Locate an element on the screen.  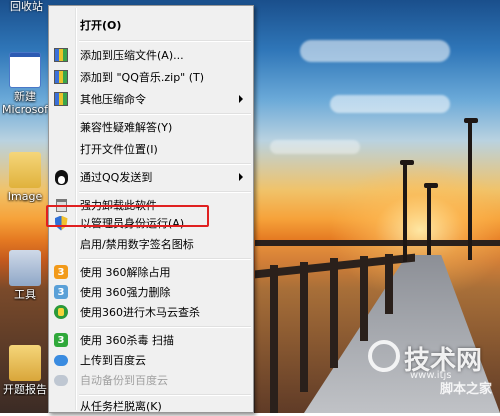
desktop-icon-word: 新建 Microsof is located at coordinates (25, 84).